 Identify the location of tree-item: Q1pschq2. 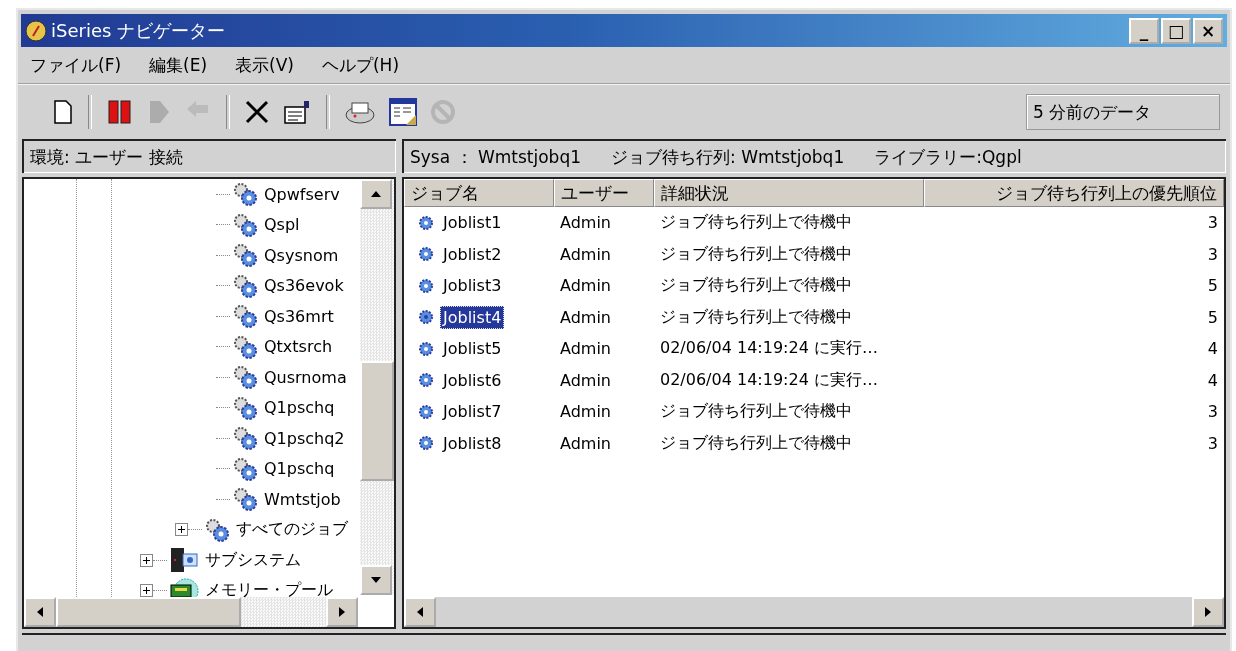
(304, 438).